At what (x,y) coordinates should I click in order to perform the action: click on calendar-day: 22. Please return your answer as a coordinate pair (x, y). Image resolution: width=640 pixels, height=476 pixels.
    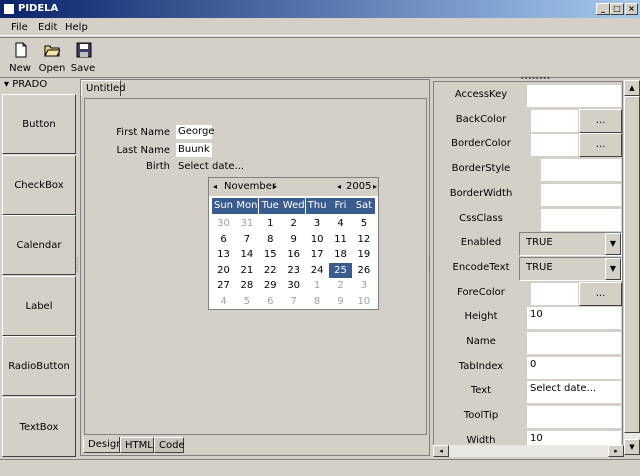
    Looking at the image, I should click on (270, 270).